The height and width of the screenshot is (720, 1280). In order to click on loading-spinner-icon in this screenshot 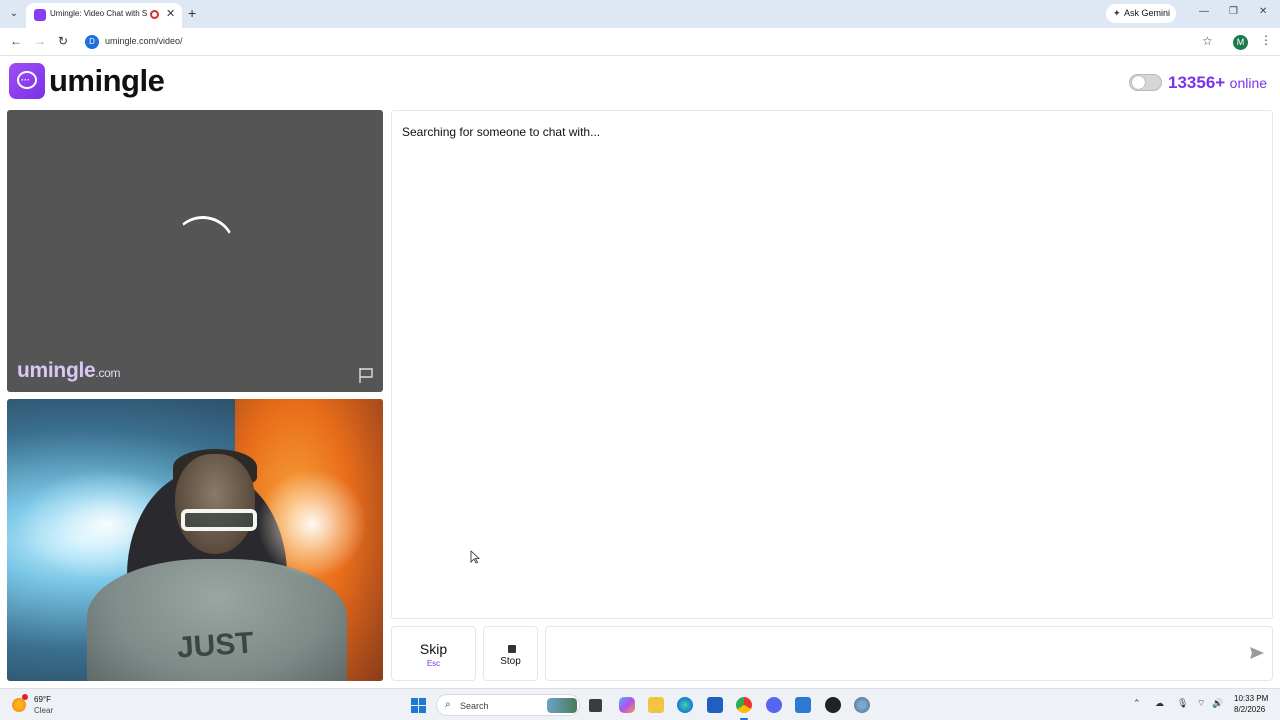, I will do `click(203, 248)`.